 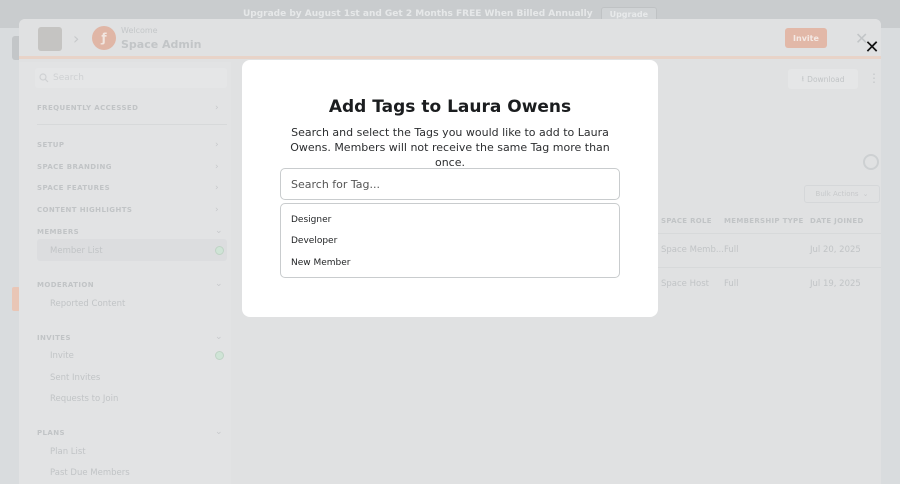 What do you see at coordinates (131, 78) in the screenshot?
I see `sidebar-search: Search` at bounding box center [131, 78].